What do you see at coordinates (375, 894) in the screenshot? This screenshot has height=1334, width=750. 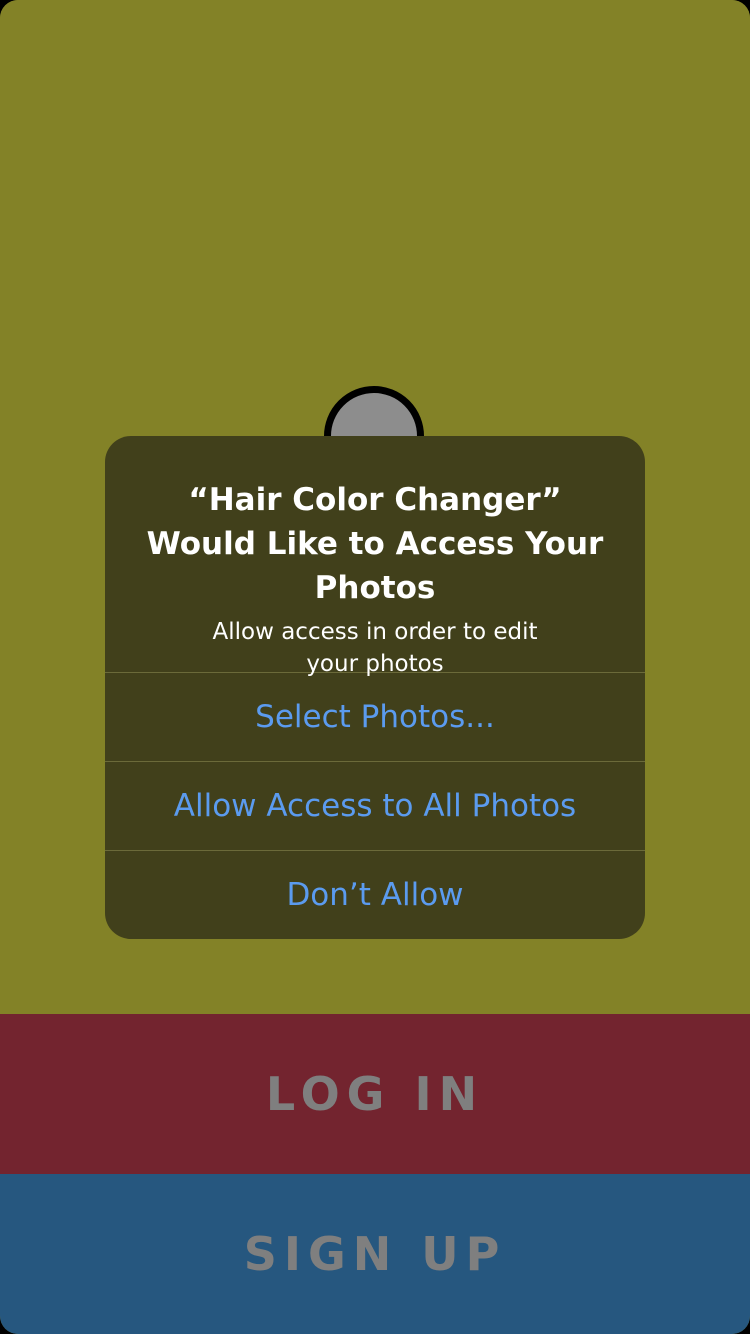 I see `dont-allow-button: Don’t Allow` at bounding box center [375, 894].